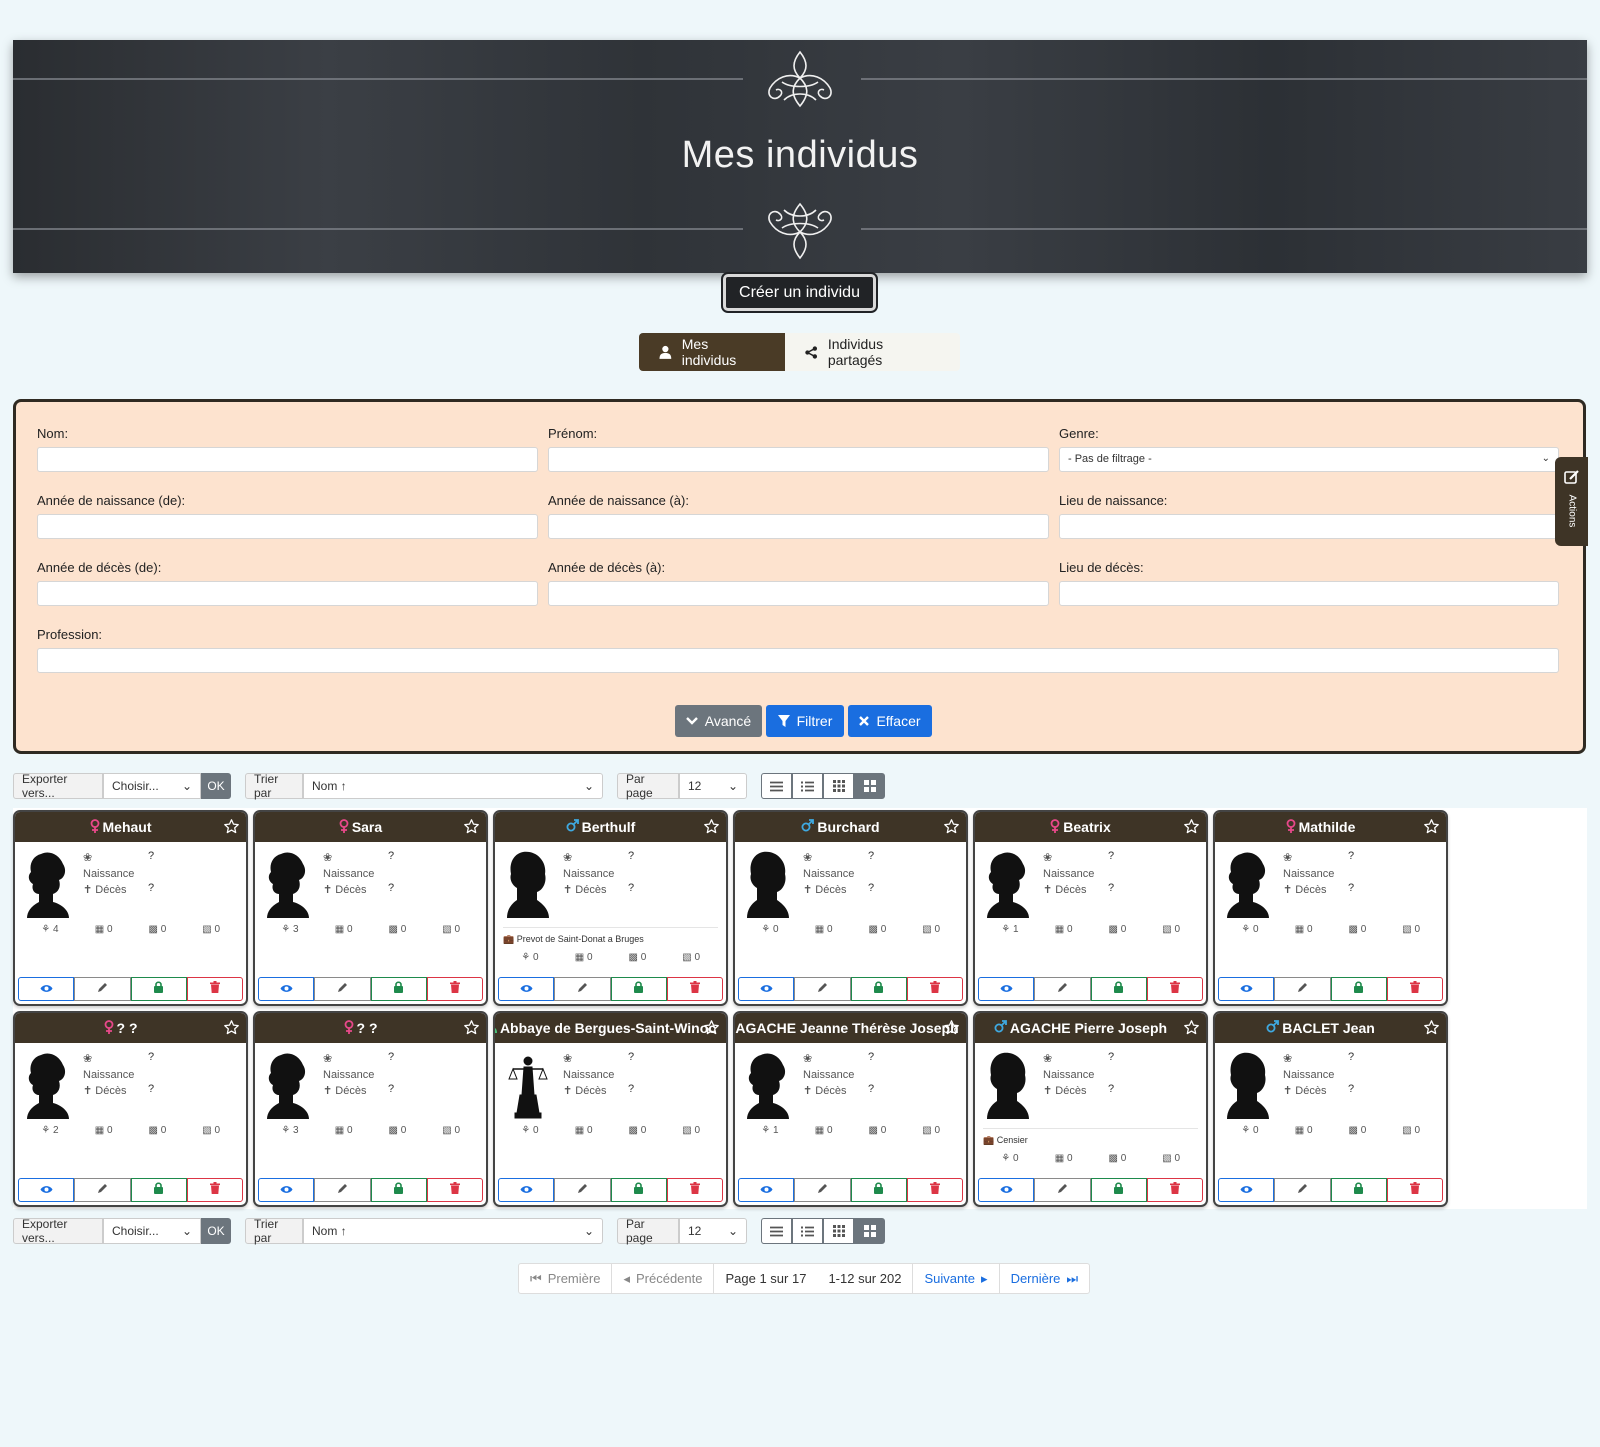  I want to click on profession-input, so click(798, 660).